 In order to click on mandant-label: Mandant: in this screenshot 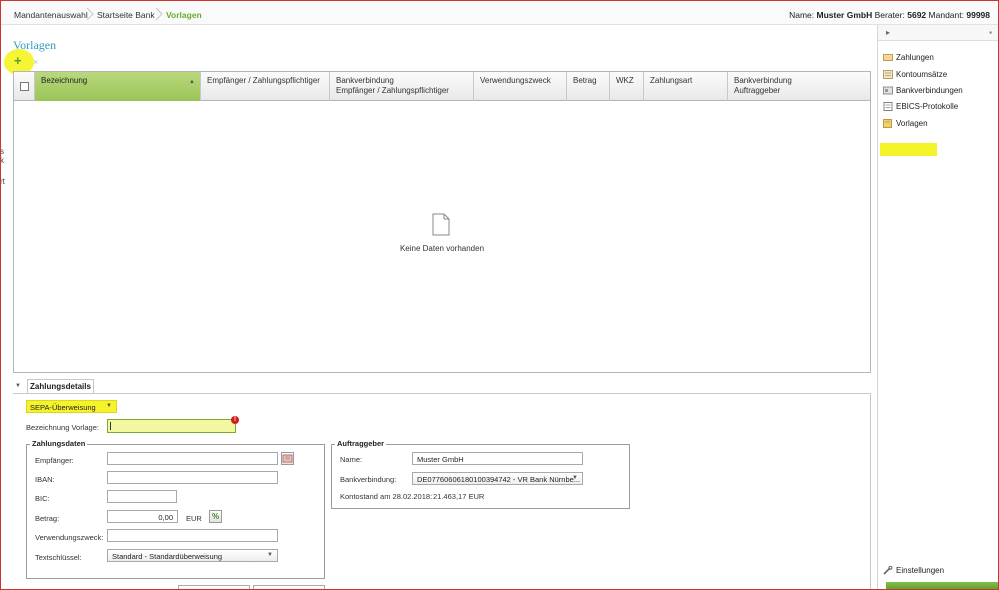, I will do `click(946, 15)`.